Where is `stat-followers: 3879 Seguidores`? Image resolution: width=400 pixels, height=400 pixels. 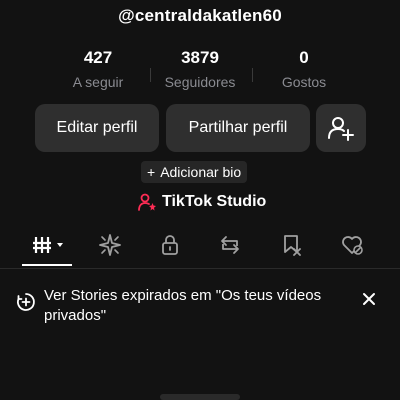 stat-followers: 3879 Seguidores is located at coordinates (200, 69).